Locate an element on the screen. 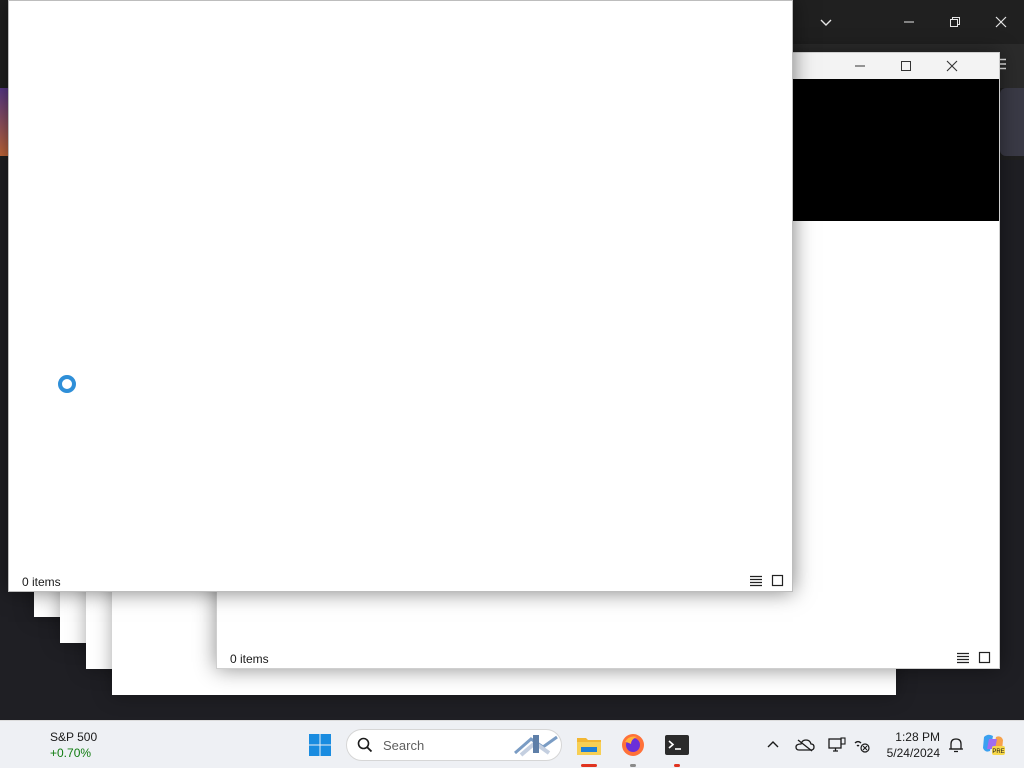 This screenshot has height=768, width=1024. search-placeholder: Search is located at coordinates (404, 745).